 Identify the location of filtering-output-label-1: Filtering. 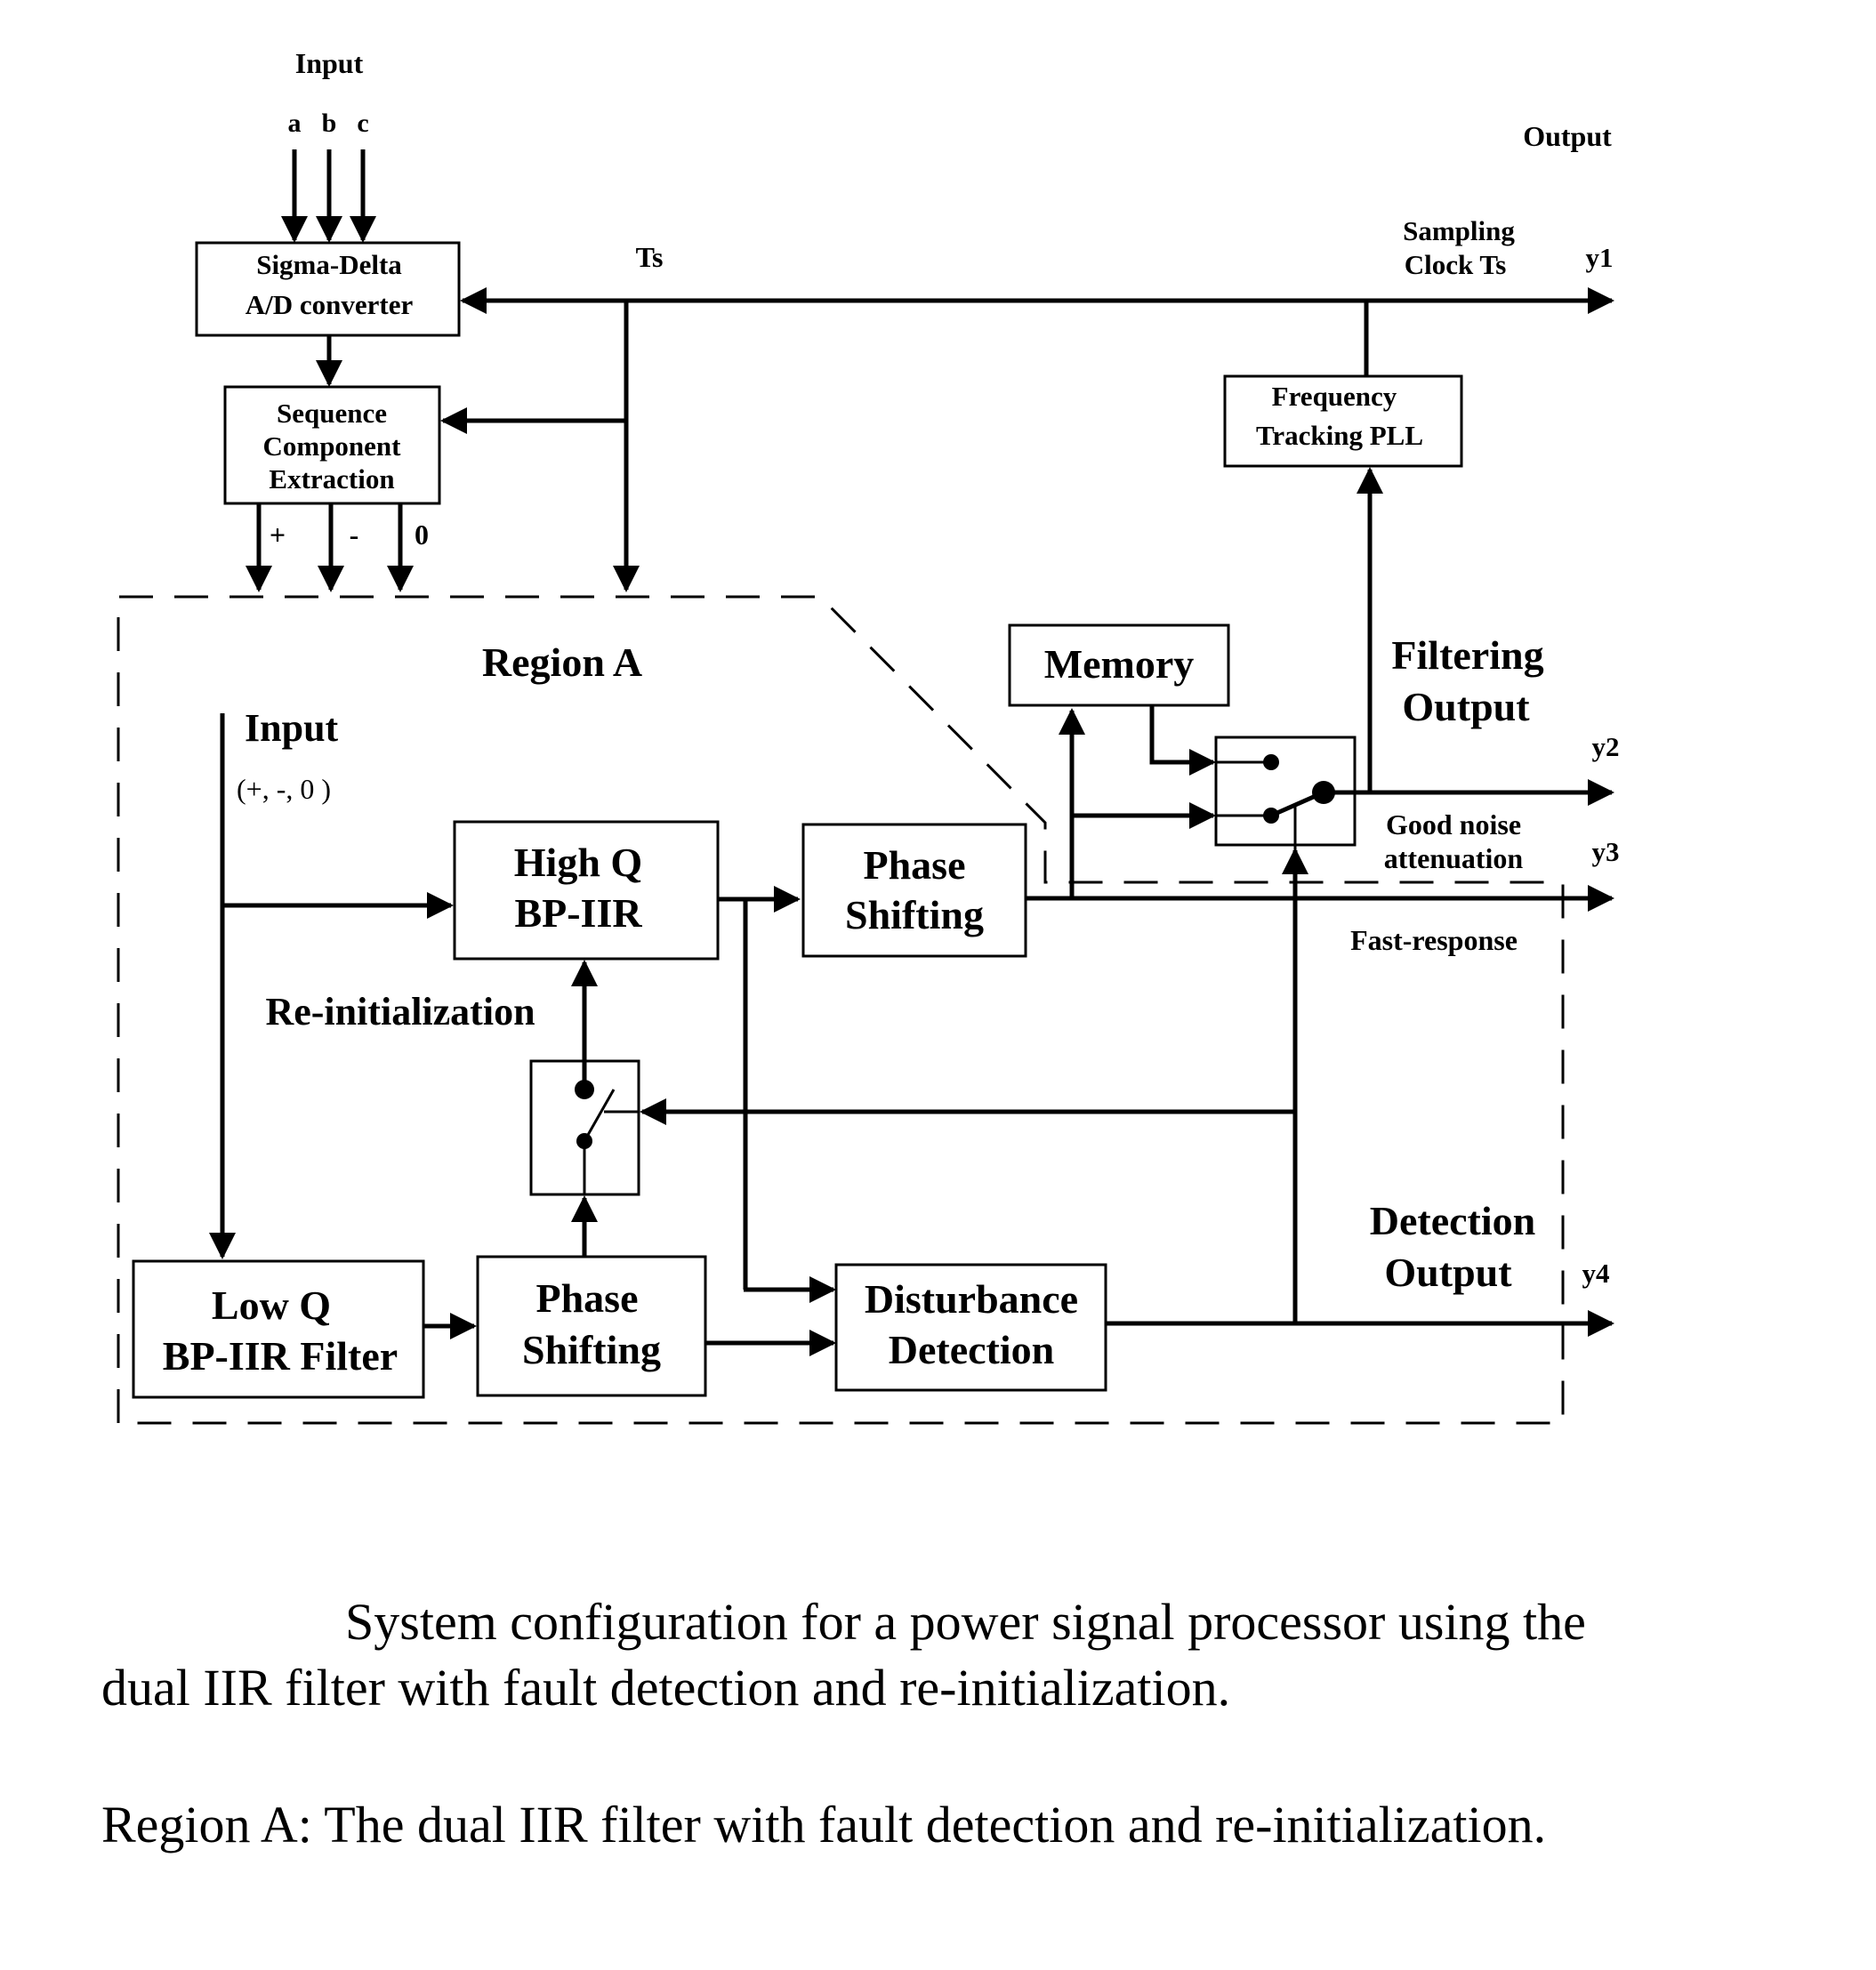
(1467, 655).